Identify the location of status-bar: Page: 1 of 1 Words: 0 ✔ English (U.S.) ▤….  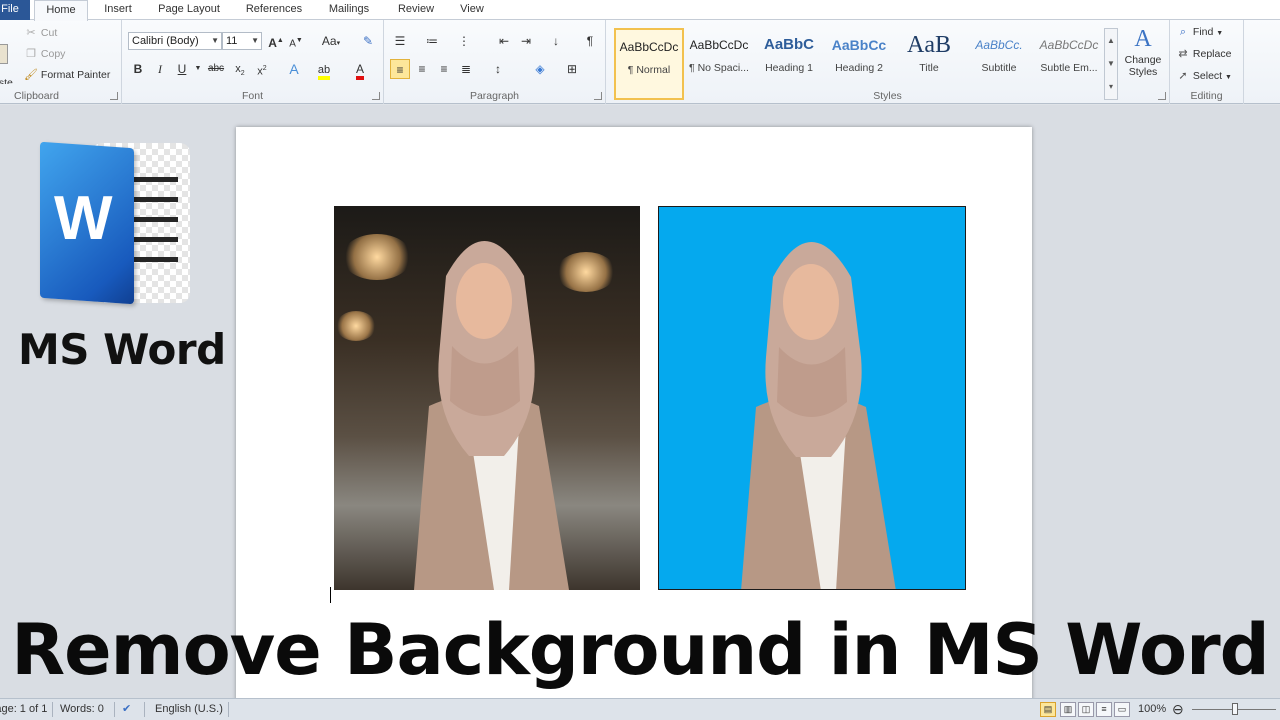
(640, 709).